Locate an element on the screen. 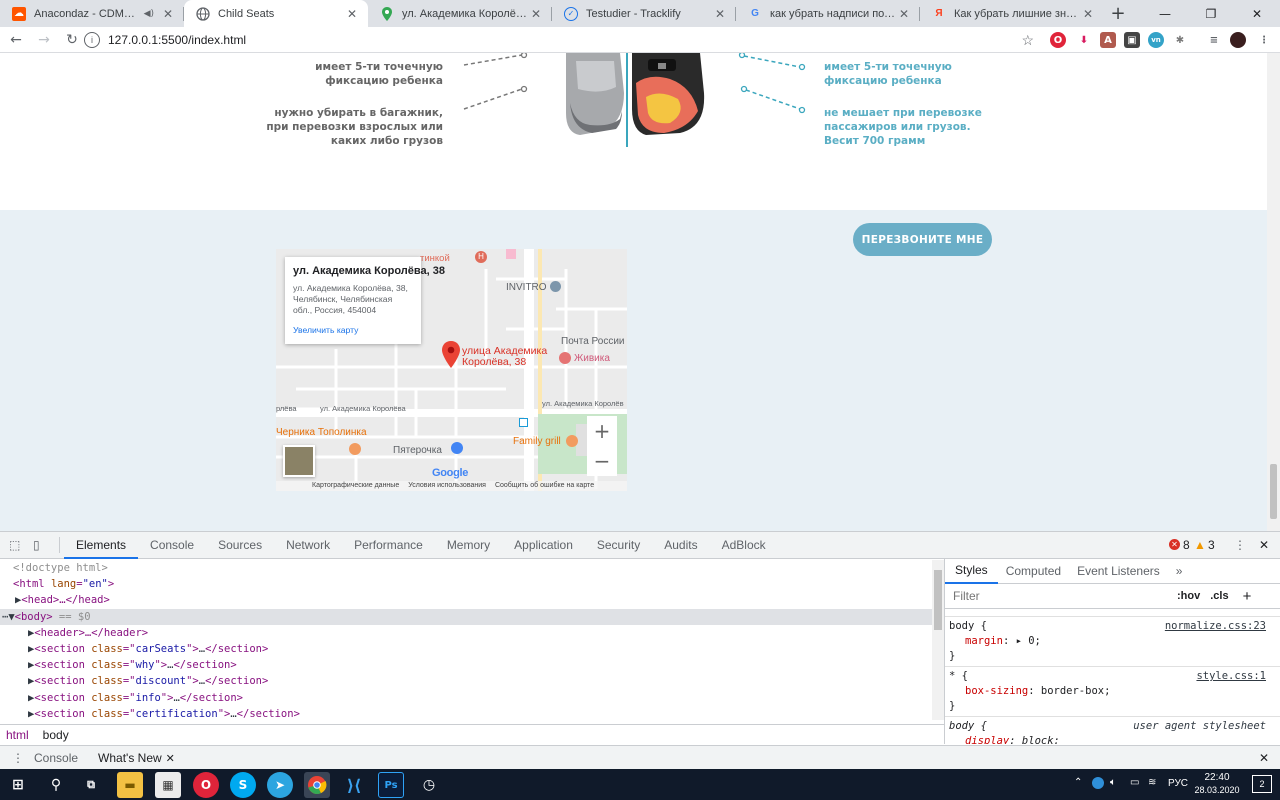 Image resolution: width=1280 pixels, height=800 pixels. zoom-out-button: − is located at coordinates (602, 461).